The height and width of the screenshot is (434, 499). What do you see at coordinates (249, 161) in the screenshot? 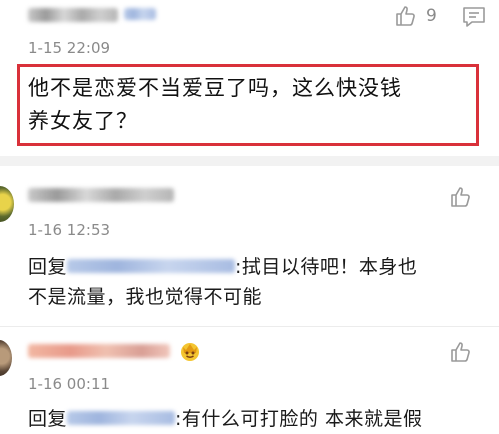
I see `section-divider` at bounding box center [249, 161].